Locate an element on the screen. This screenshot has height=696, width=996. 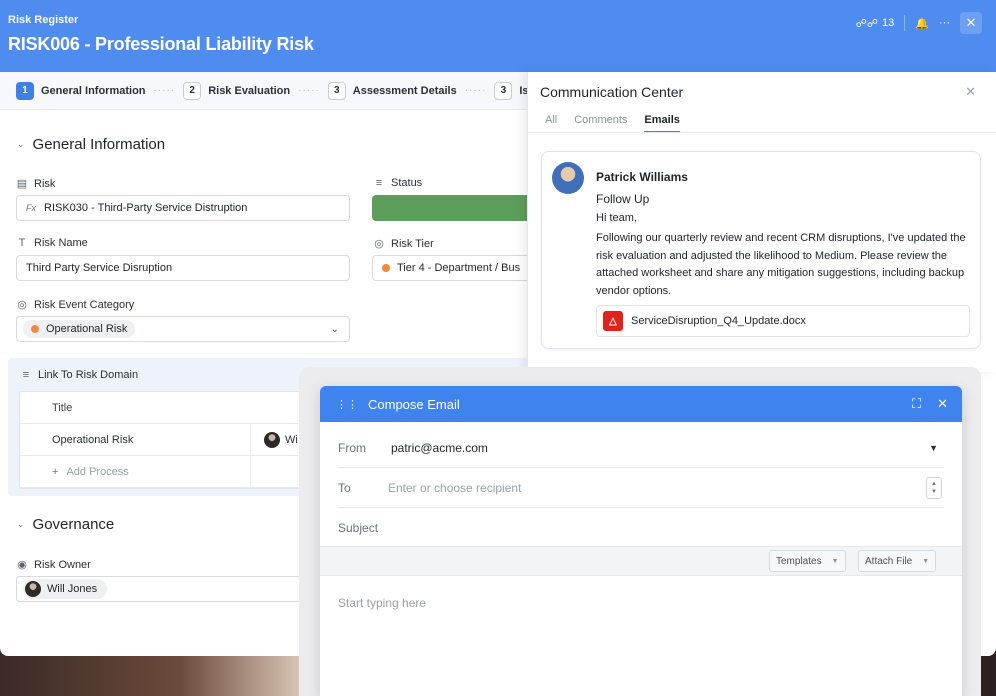
from-field: From patric@acme.com ▼ is located at coordinates (641, 448).